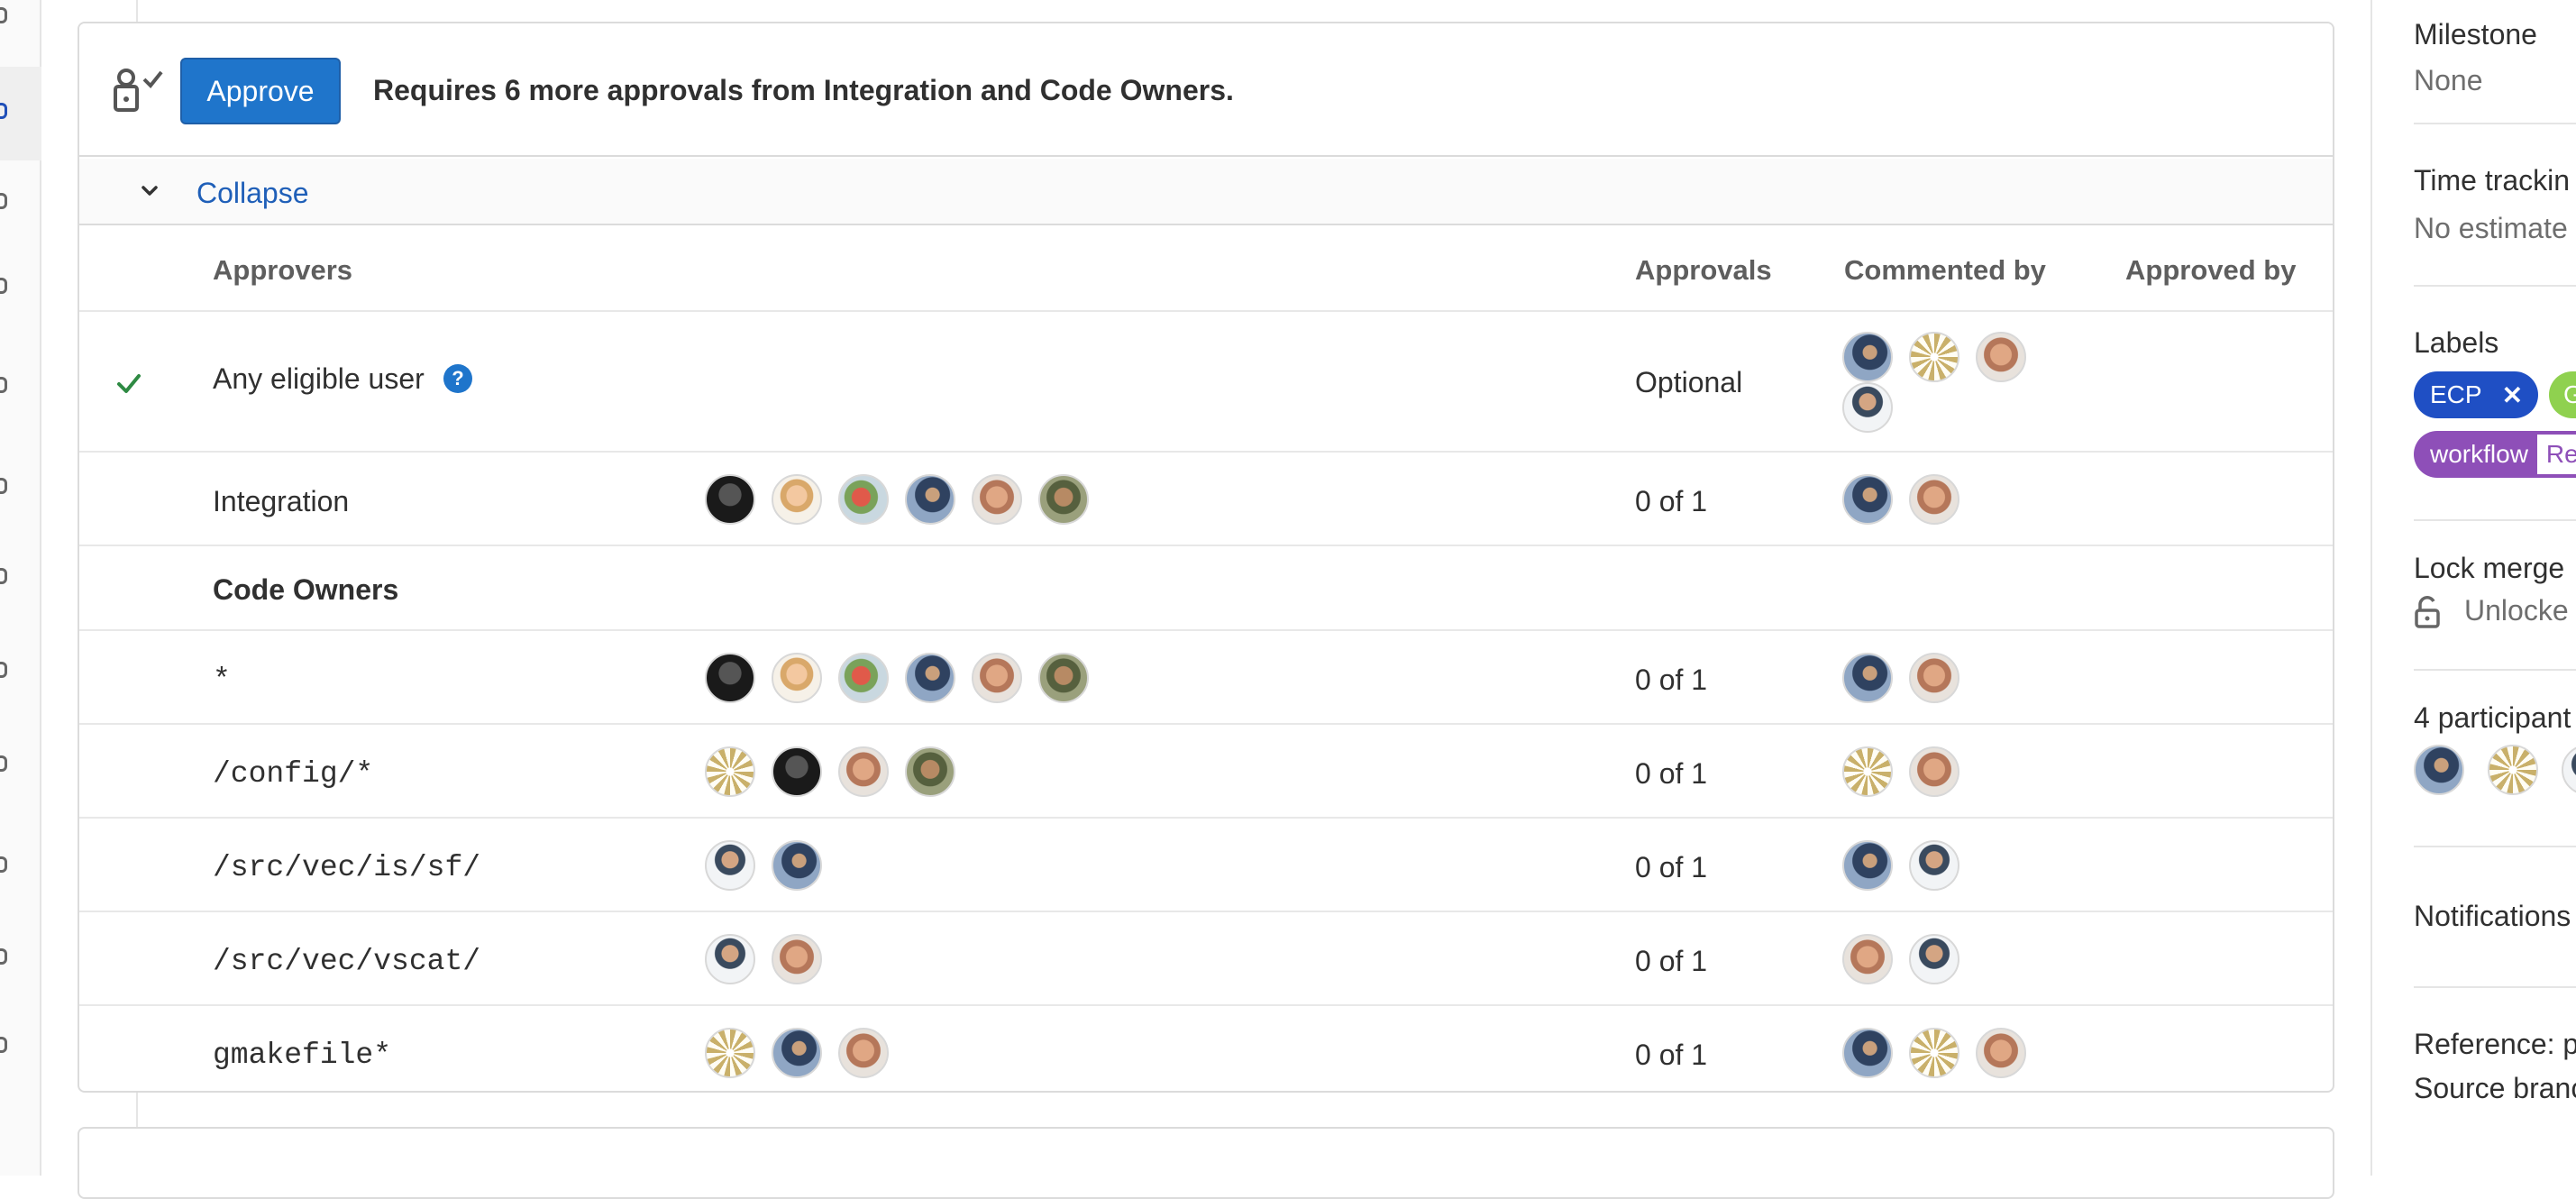  I want to click on lock-status: Unlocke, so click(2495, 612).